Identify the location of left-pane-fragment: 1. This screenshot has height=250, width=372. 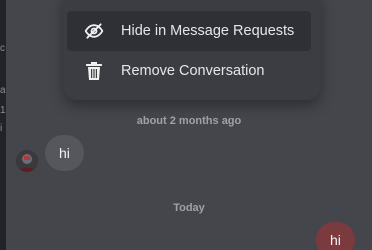
(3, 110).